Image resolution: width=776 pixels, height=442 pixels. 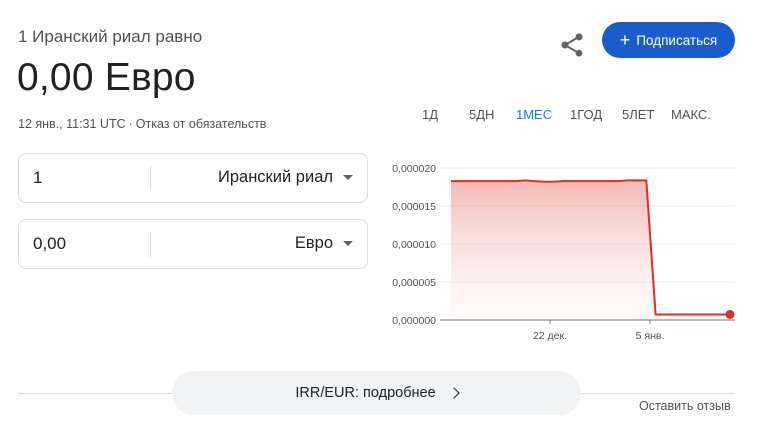 What do you see at coordinates (650, 336) in the screenshot?
I see `x-tick-label: 5 янв.` at bounding box center [650, 336].